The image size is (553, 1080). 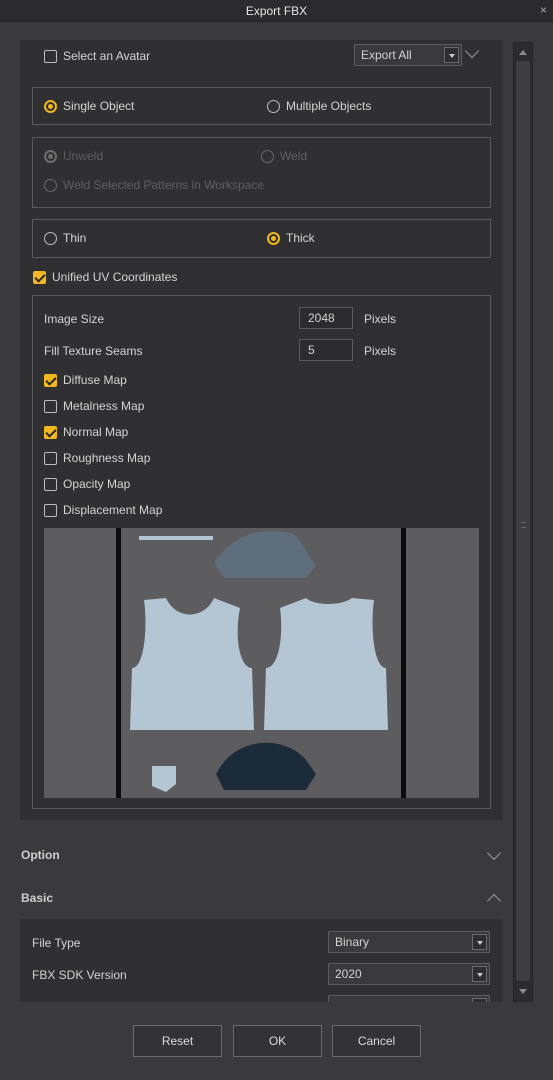 What do you see at coordinates (107, 56) in the screenshot?
I see `select-avatar-label: Select an Avatar` at bounding box center [107, 56].